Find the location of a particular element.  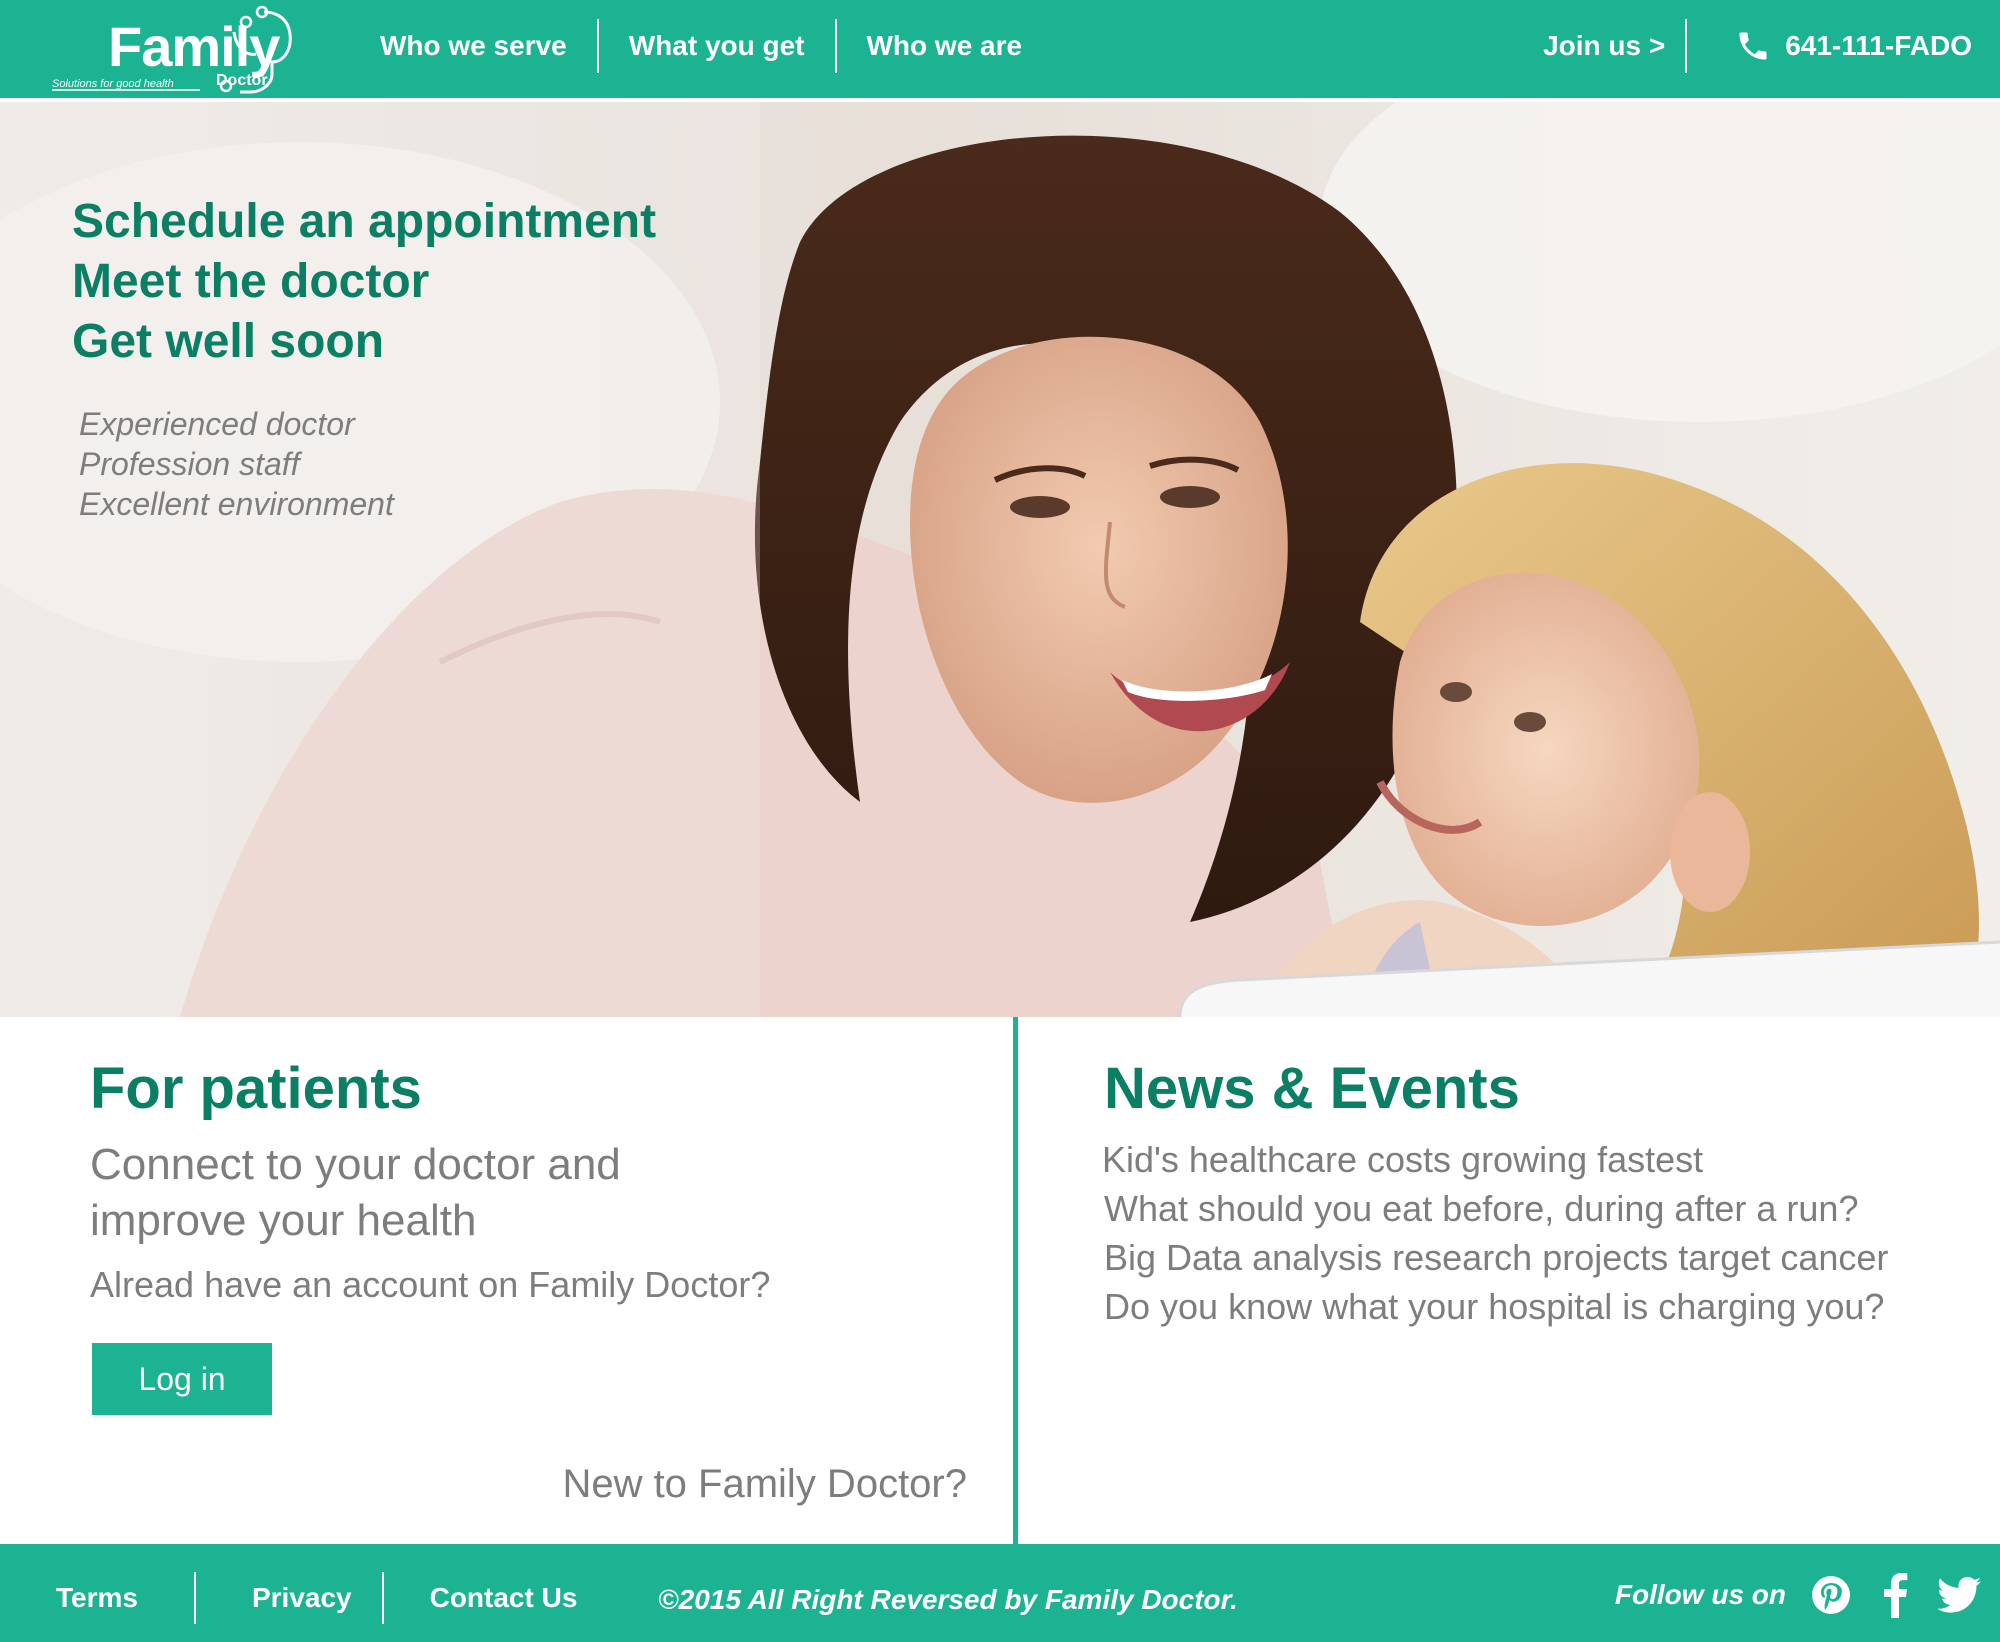

nav-who-we-are: Who we are is located at coordinates (945, 46).